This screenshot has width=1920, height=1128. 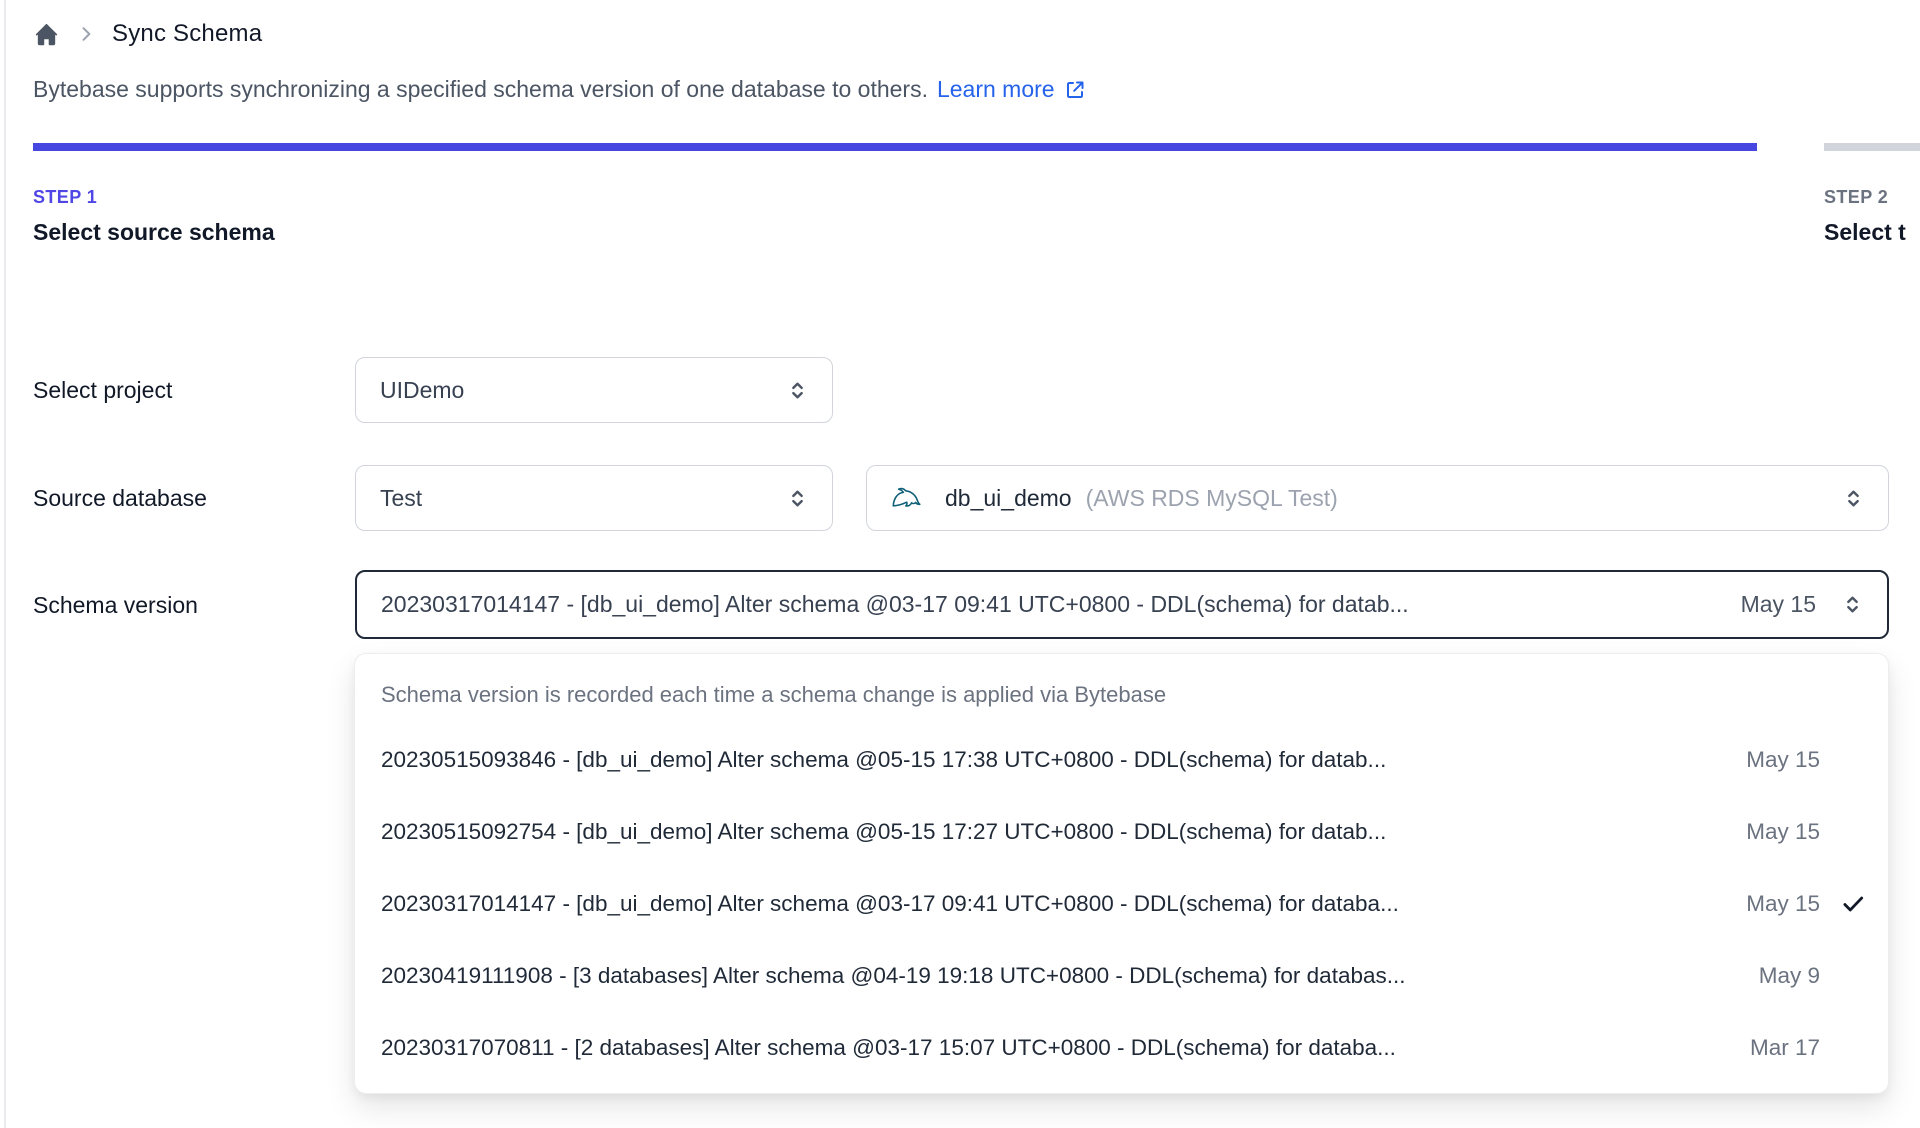 What do you see at coordinates (1784, 1047) in the screenshot?
I see `option-date: Mar 17` at bounding box center [1784, 1047].